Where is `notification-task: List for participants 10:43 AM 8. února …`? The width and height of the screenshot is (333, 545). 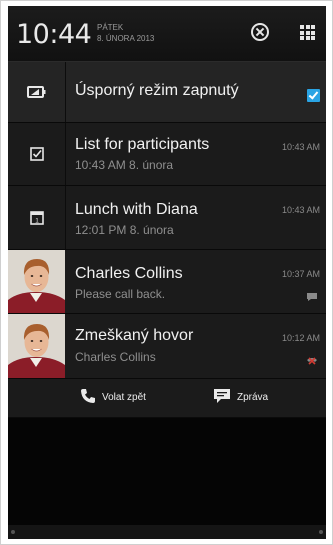 notification-task: List for participants 10:43 AM 8. února … is located at coordinates (167, 154).